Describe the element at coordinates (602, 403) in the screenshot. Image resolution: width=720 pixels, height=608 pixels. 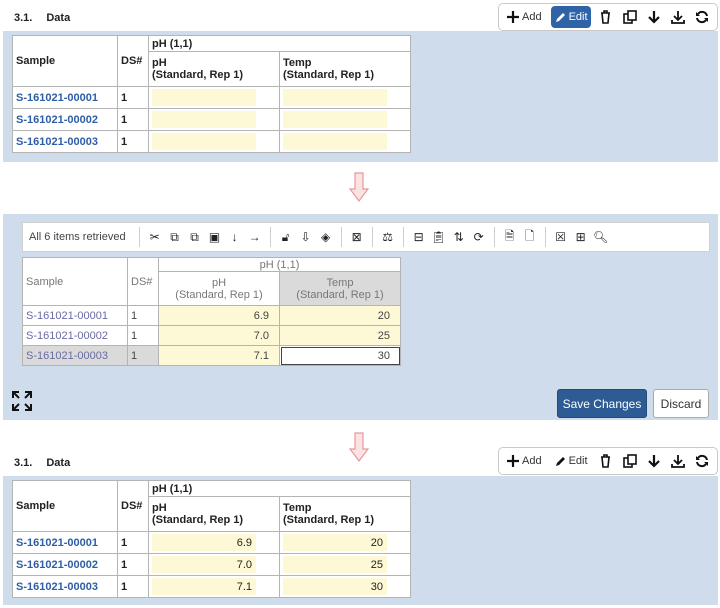
I see `save-changes-button: Save Changes` at that location.